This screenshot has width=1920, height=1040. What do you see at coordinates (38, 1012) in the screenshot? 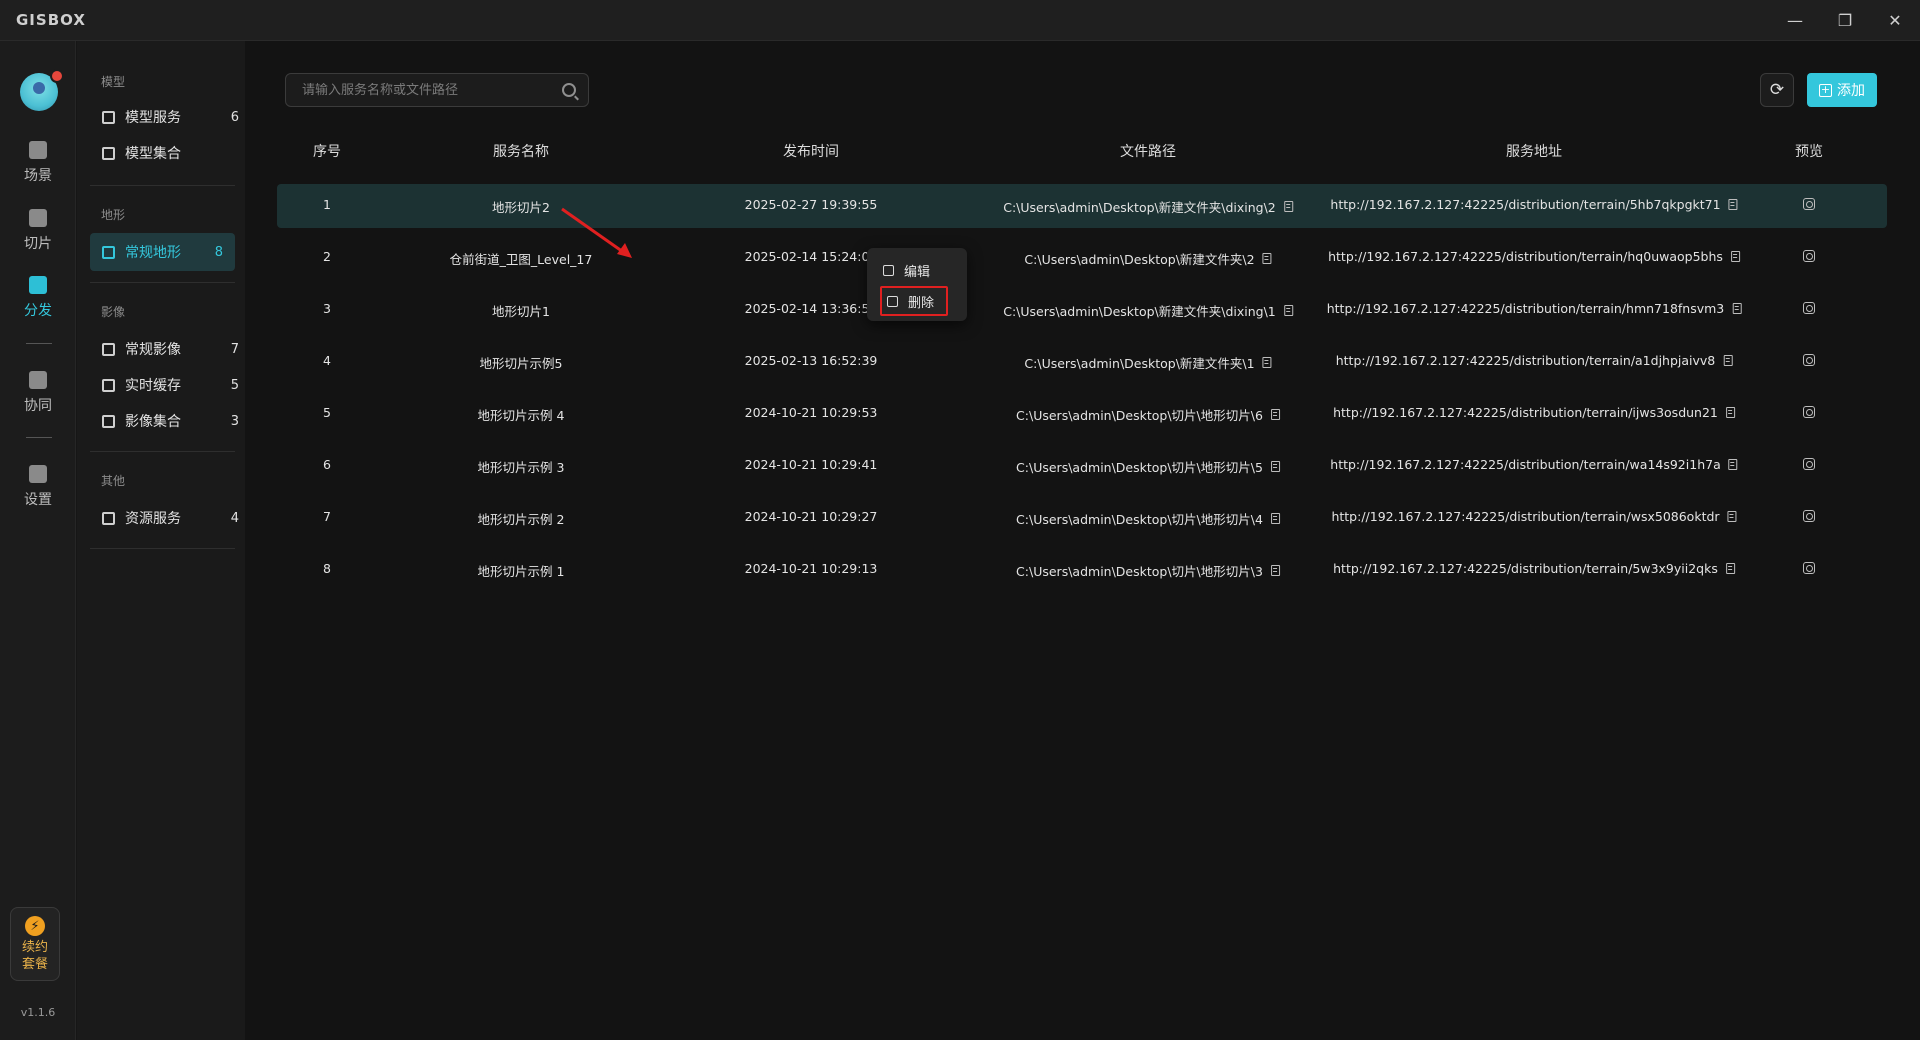
I see `version-label: v1.1.6` at bounding box center [38, 1012].